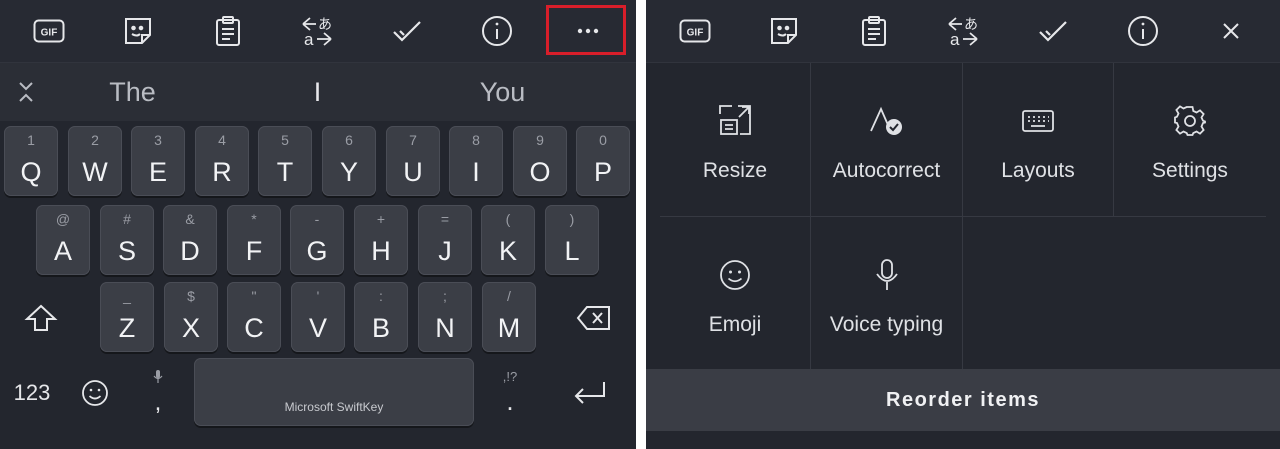 The height and width of the screenshot is (449, 1280). I want to click on emoji-icon, so click(735, 275).